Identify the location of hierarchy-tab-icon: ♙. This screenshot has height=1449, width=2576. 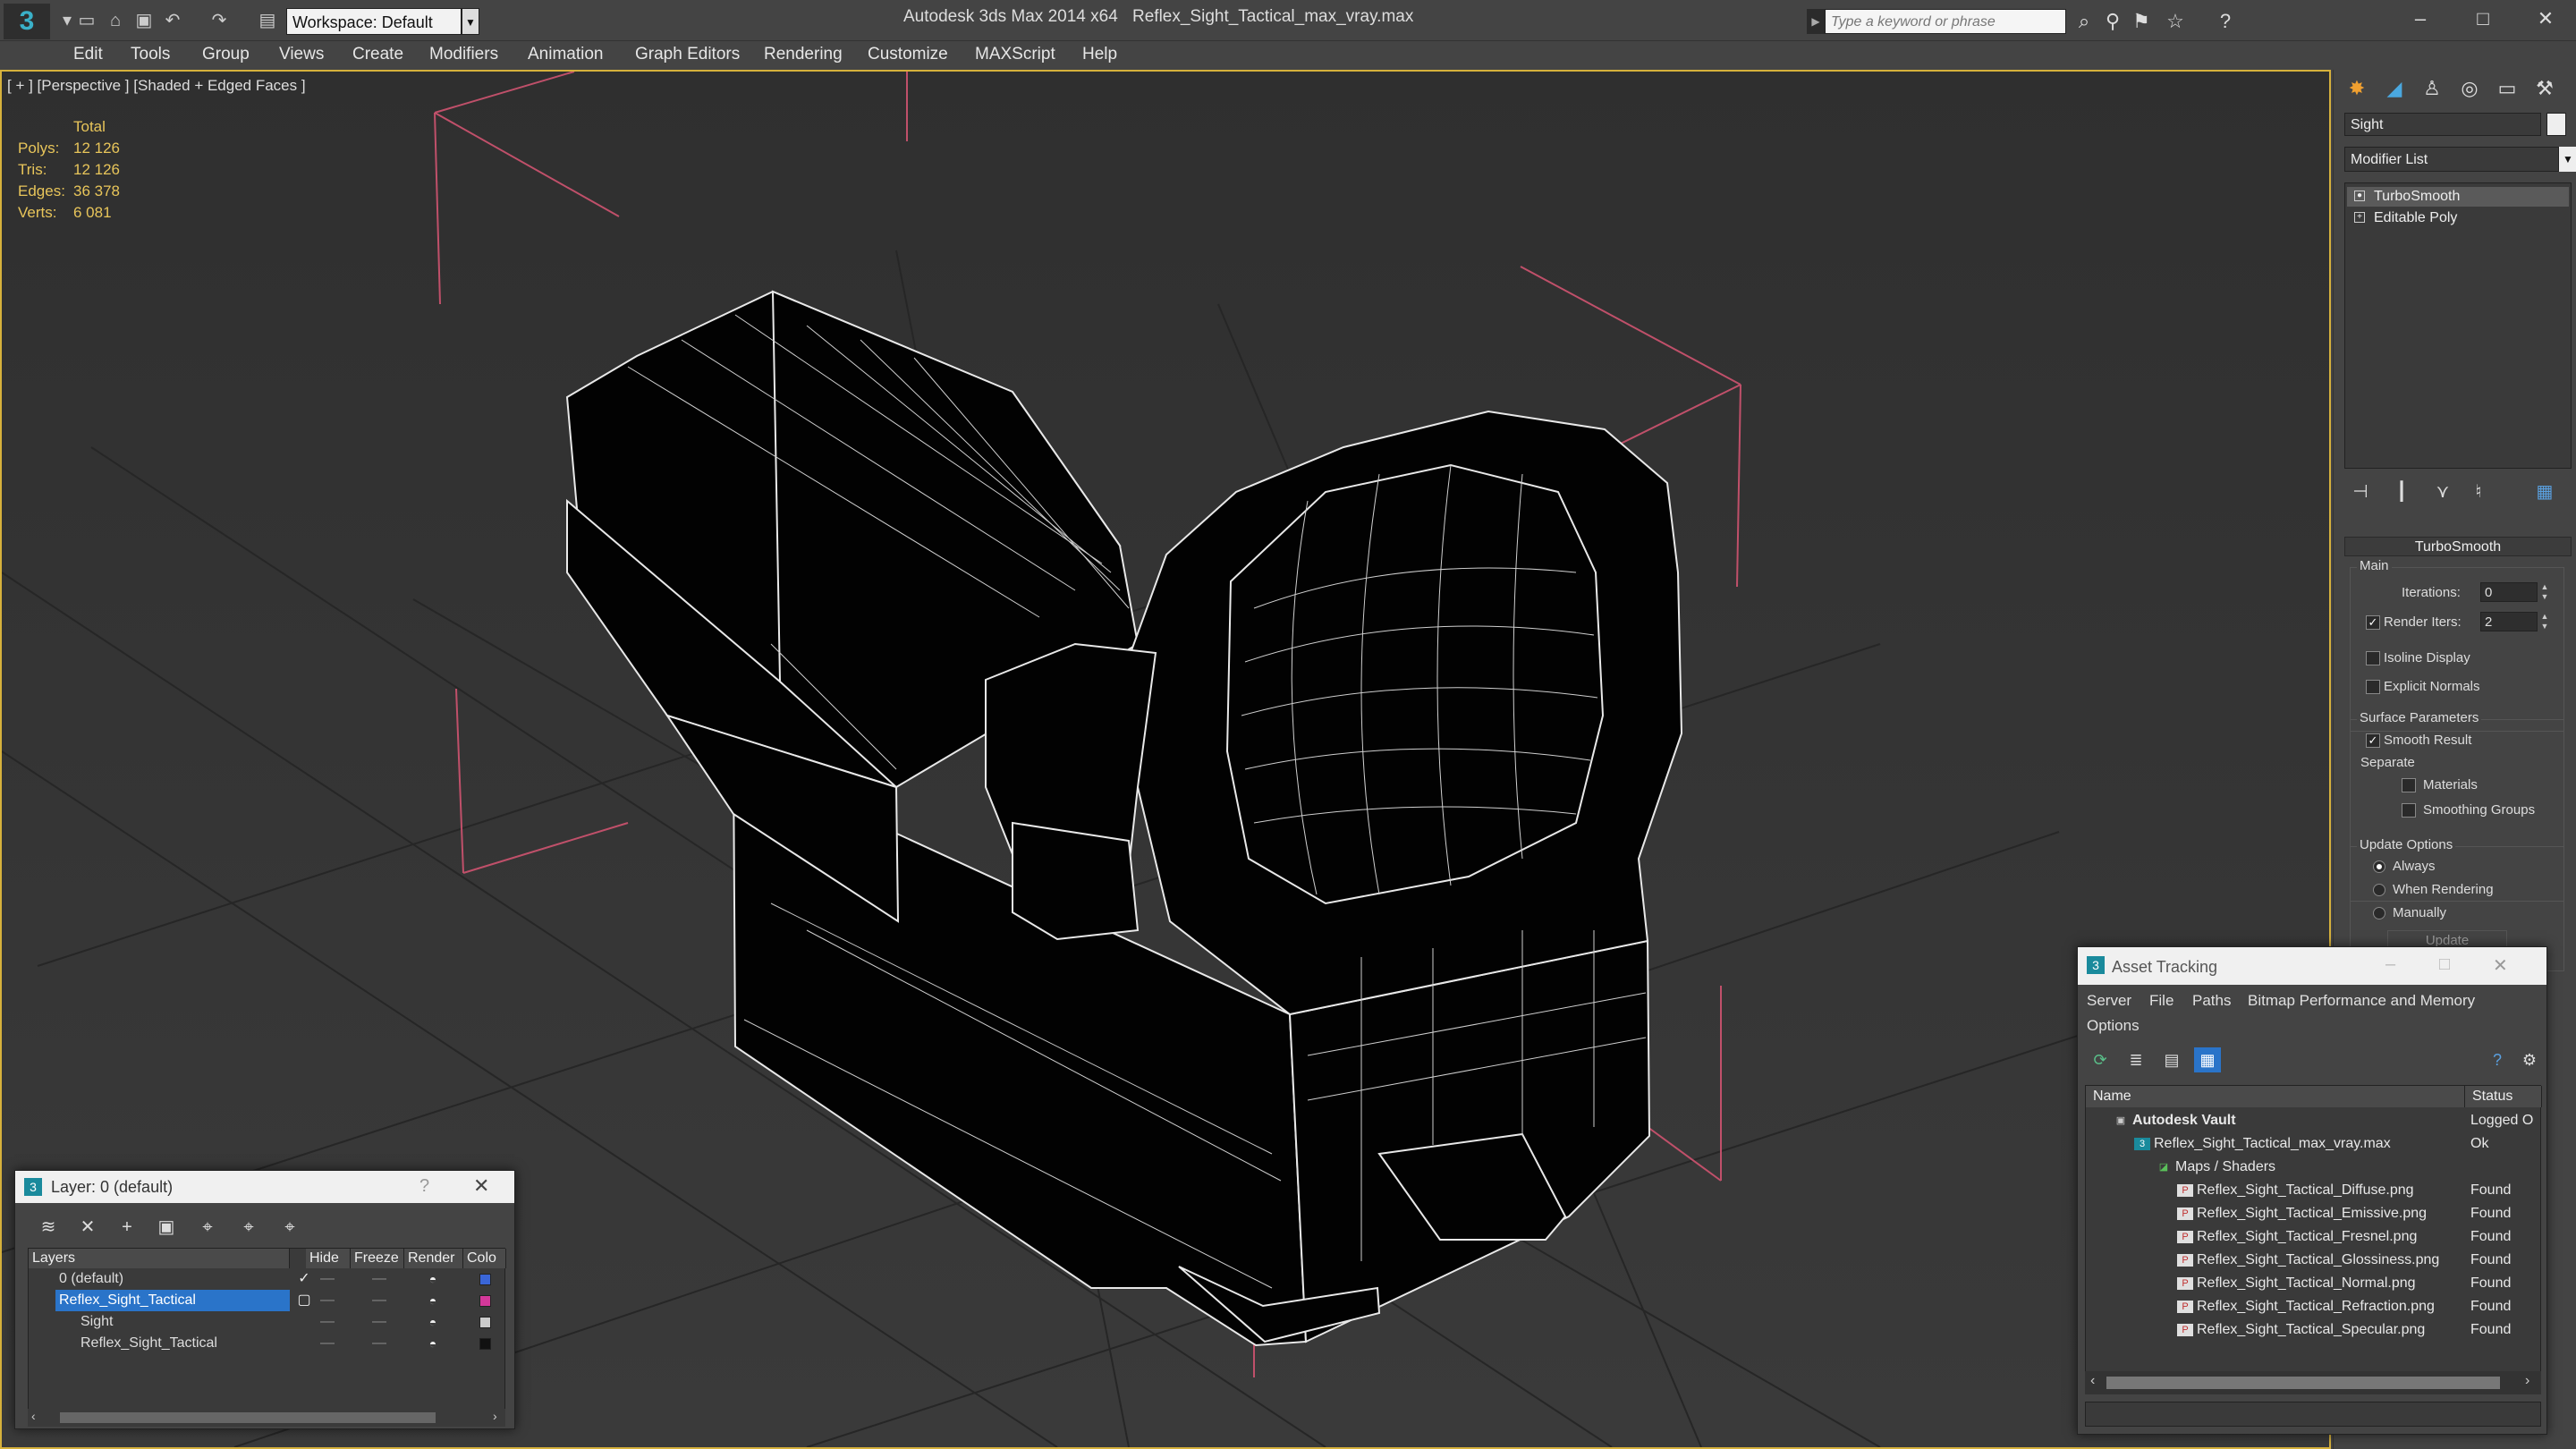
(2432, 88).